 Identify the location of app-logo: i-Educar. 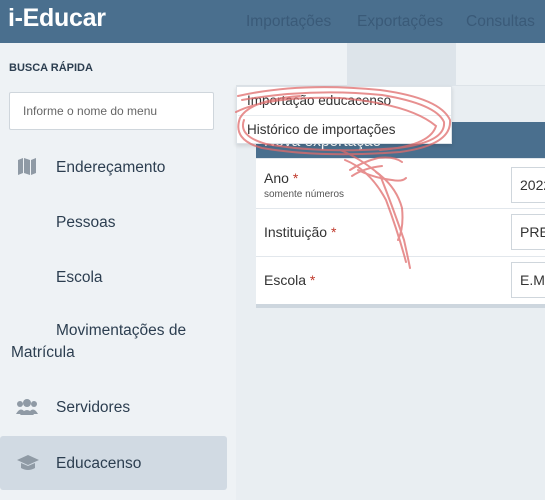
(57, 18).